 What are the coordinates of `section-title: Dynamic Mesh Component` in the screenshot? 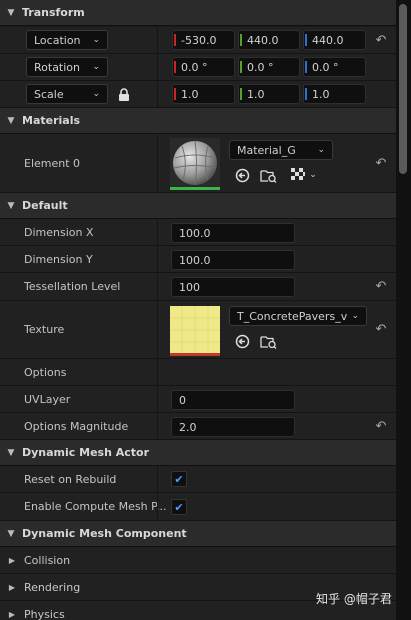 It's located at (104, 533).